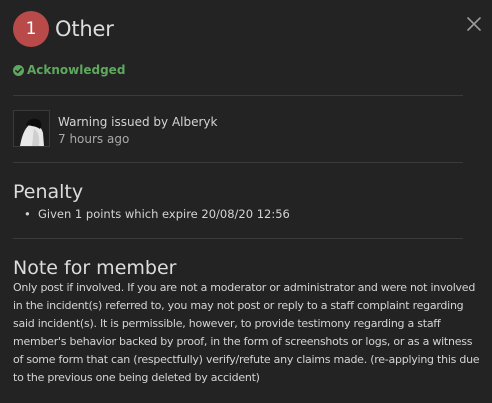 This screenshot has height=403, width=492. What do you see at coordinates (31, 29) in the screenshot?
I see `warning-count-badge: 1` at bounding box center [31, 29].